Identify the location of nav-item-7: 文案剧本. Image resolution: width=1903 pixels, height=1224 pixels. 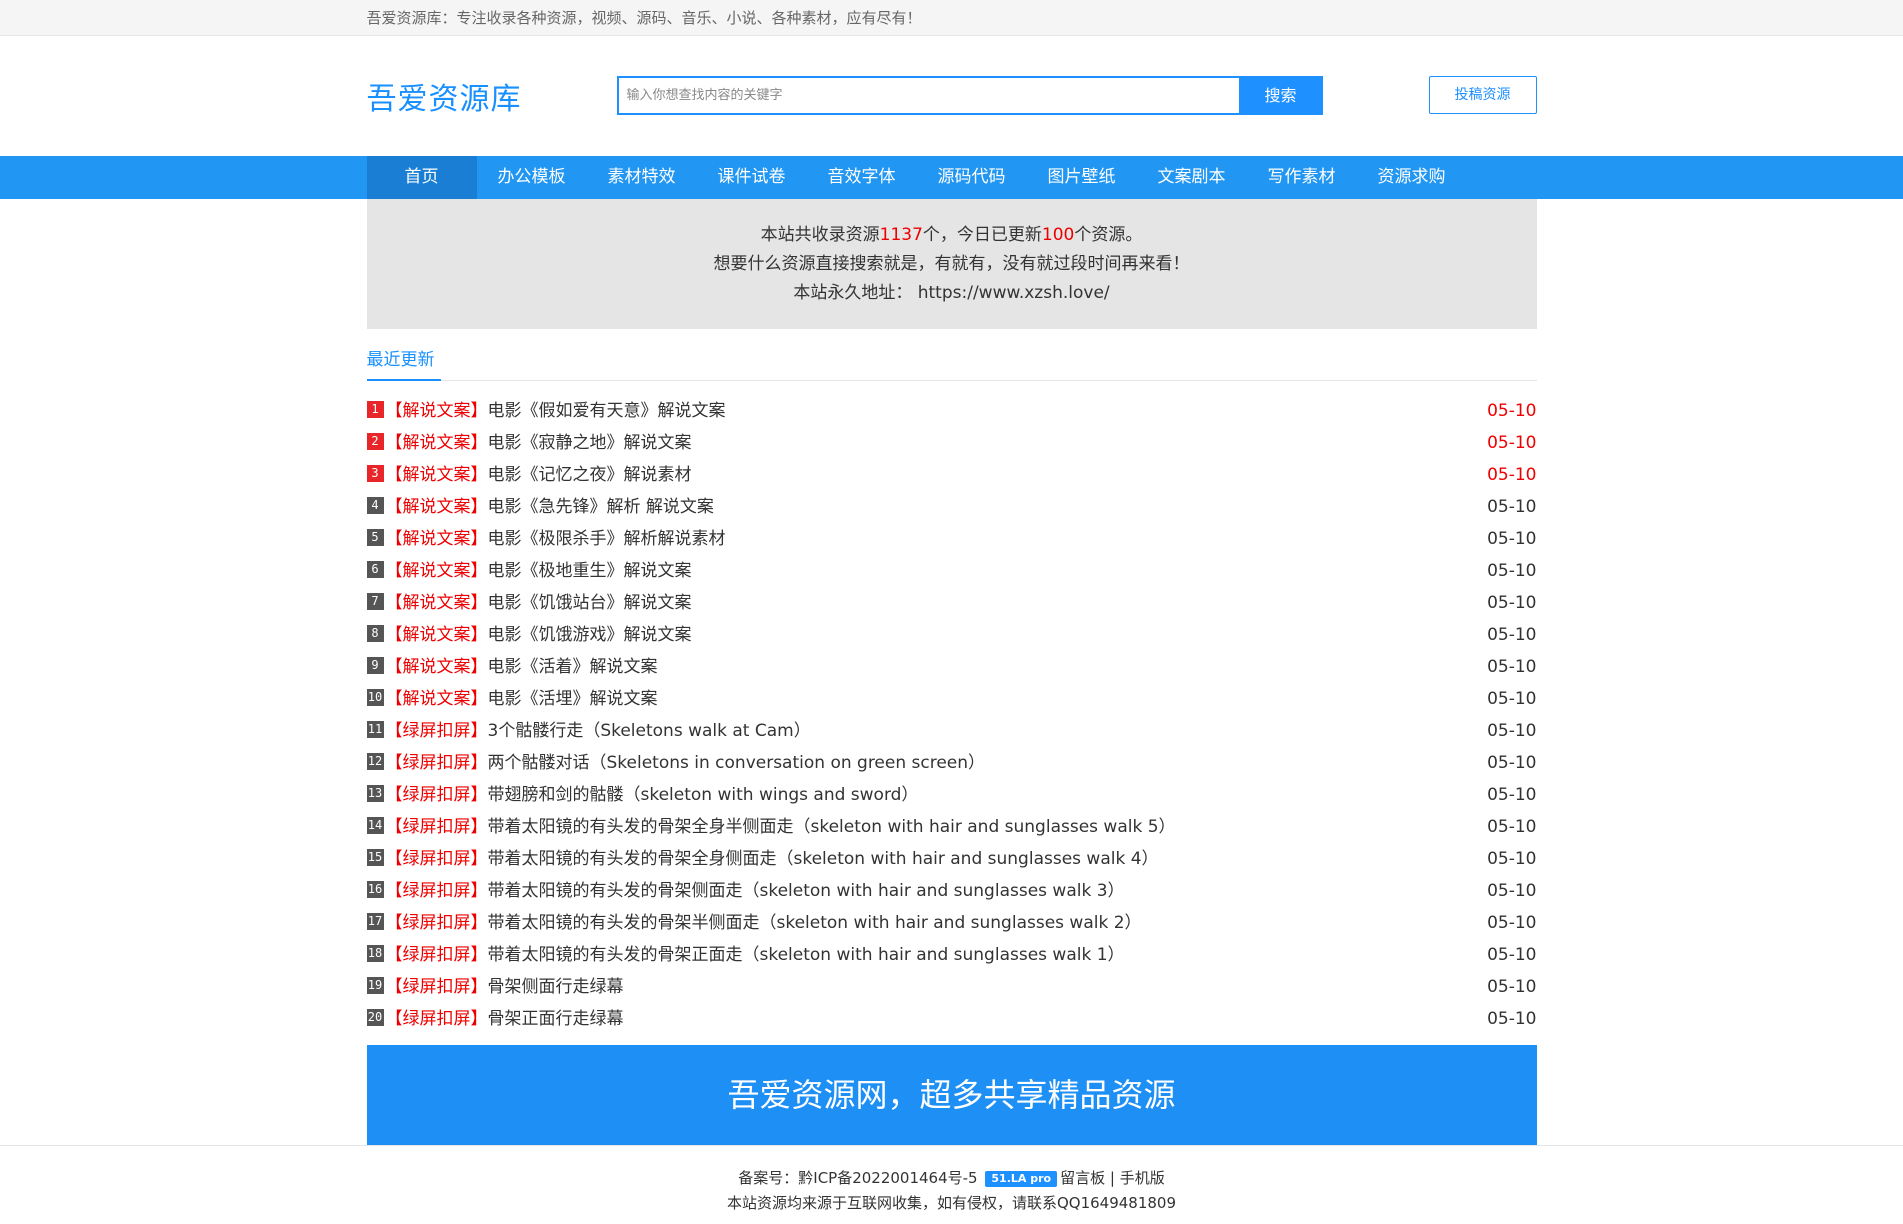
(1192, 177).